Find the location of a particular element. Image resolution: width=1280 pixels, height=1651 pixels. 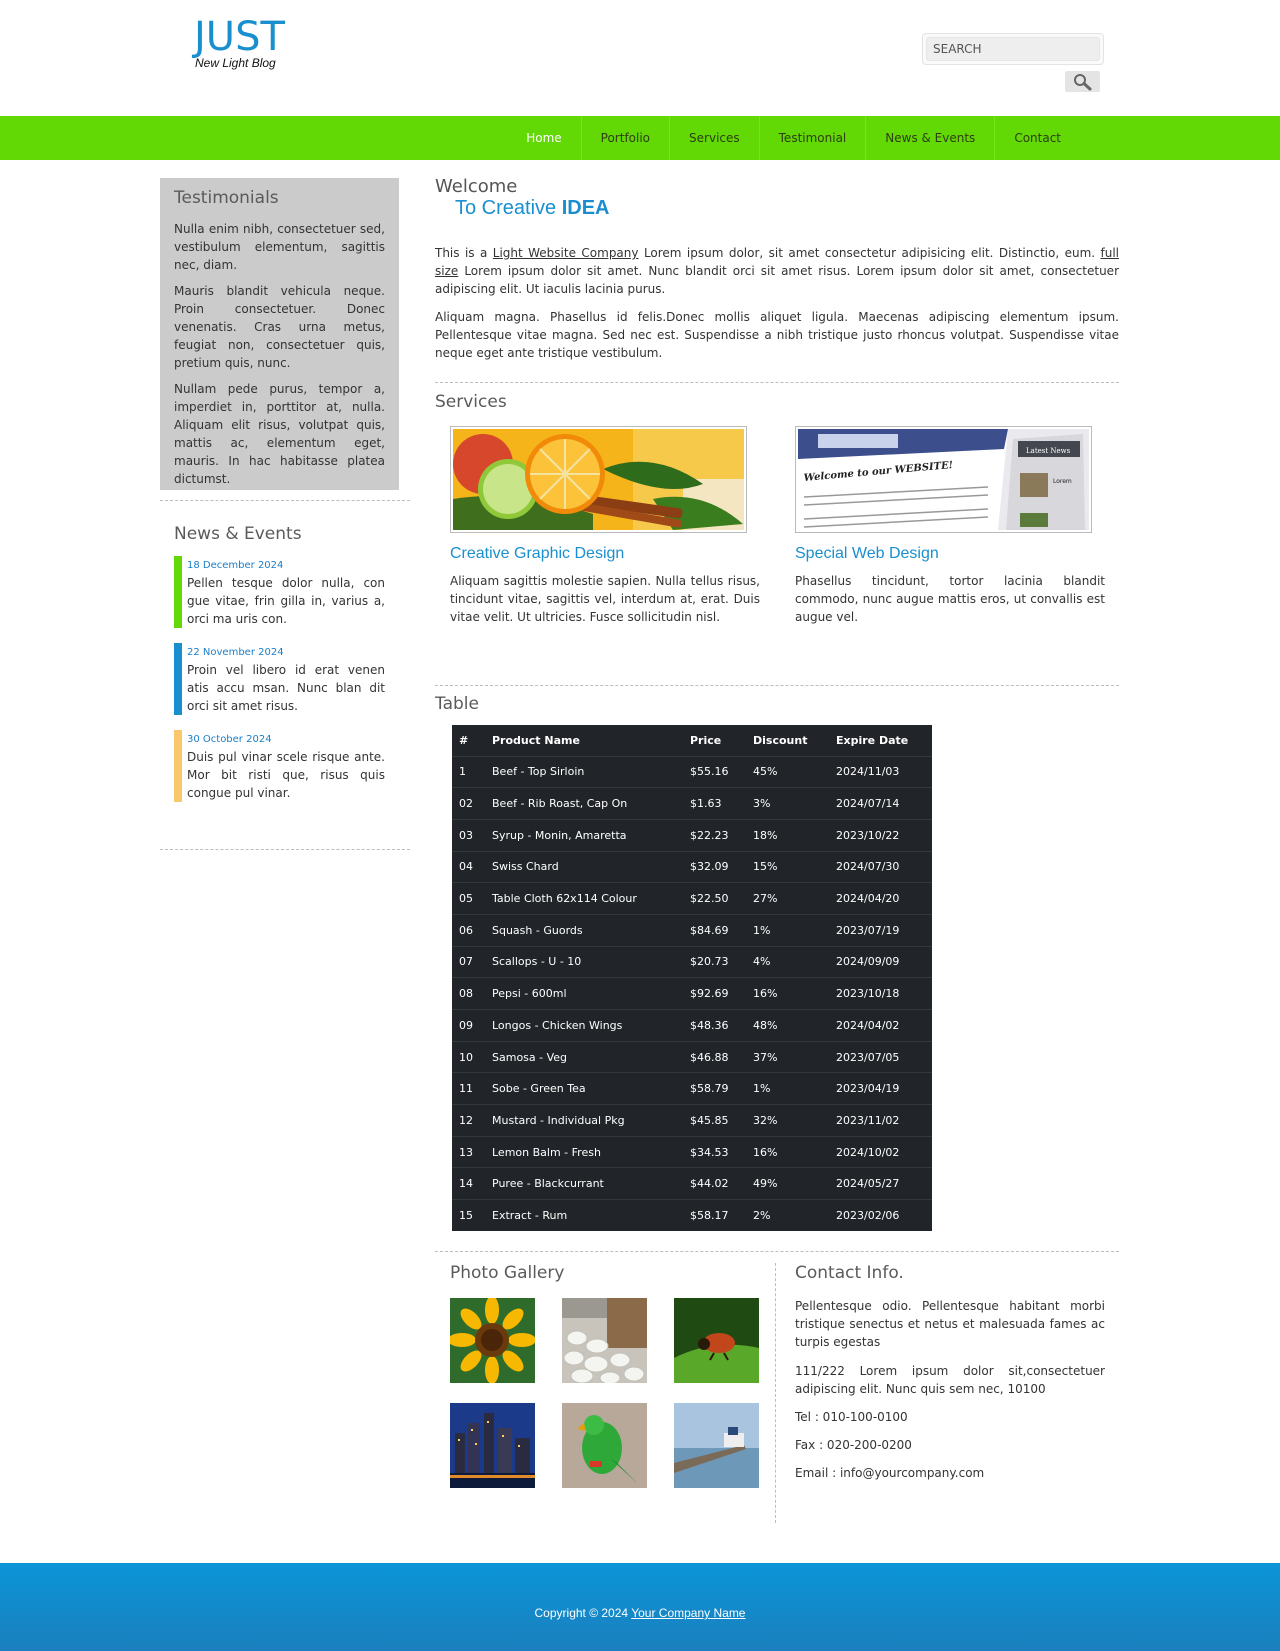

cell-product: Swiss Chard is located at coordinates (584, 866).